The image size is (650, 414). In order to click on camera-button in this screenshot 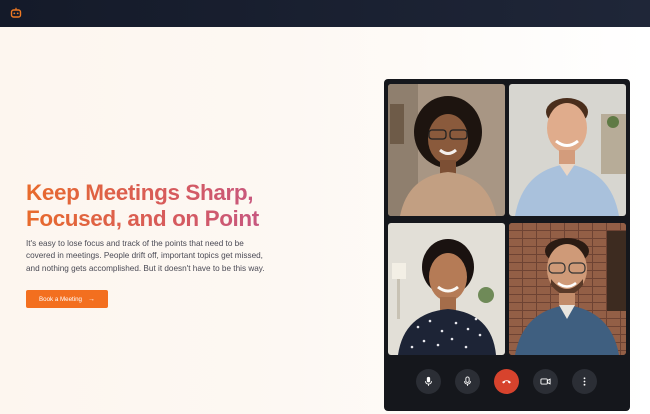, I will do `click(545, 381)`.